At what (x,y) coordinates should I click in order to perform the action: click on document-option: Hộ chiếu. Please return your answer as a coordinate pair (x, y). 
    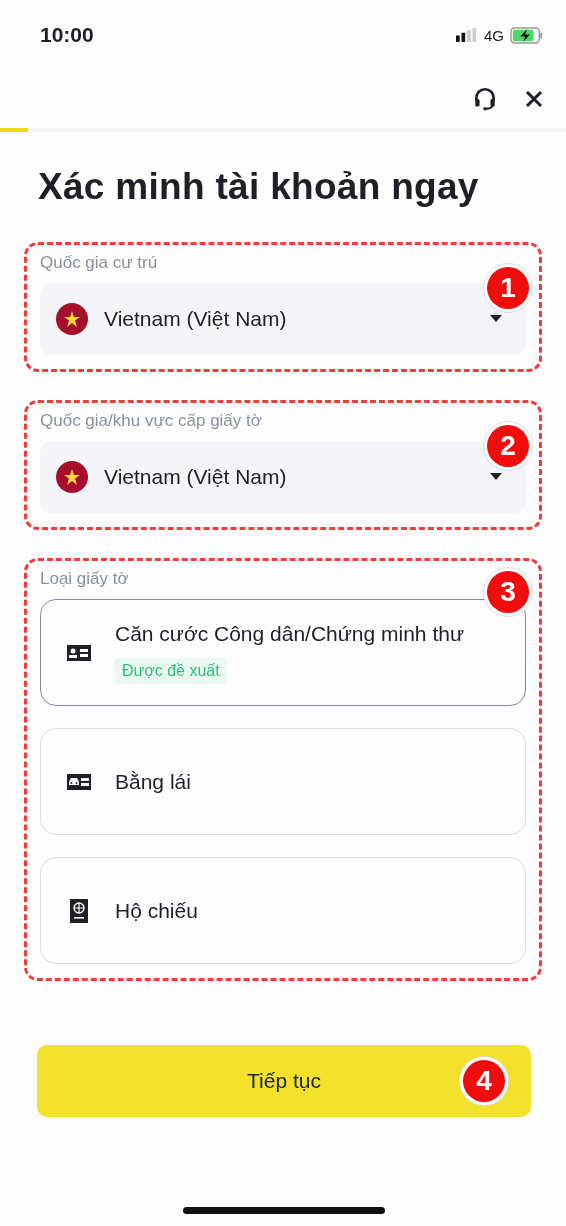
    Looking at the image, I should click on (283, 910).